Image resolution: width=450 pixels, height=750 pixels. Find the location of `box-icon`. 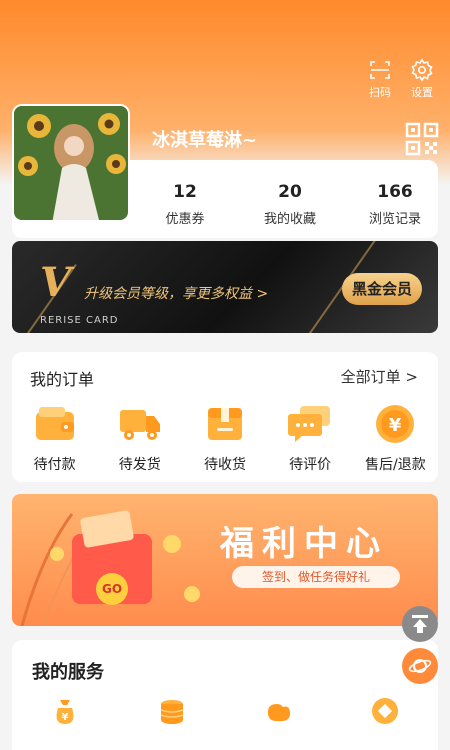

box-icon is located at coordinates (224, 424).